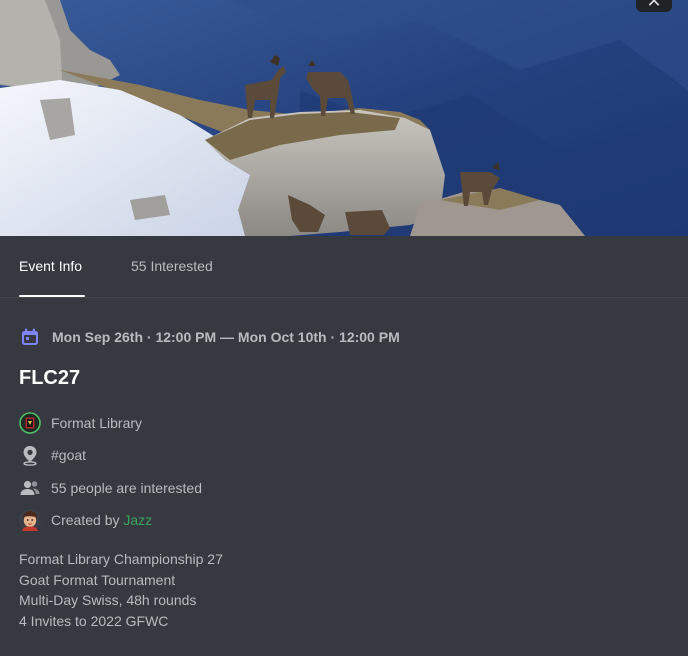  What do you see at coordinates (97, 579) in the screenshot?
I see `description-line: Goat Format Tournament` at bounding box center [97, 579].